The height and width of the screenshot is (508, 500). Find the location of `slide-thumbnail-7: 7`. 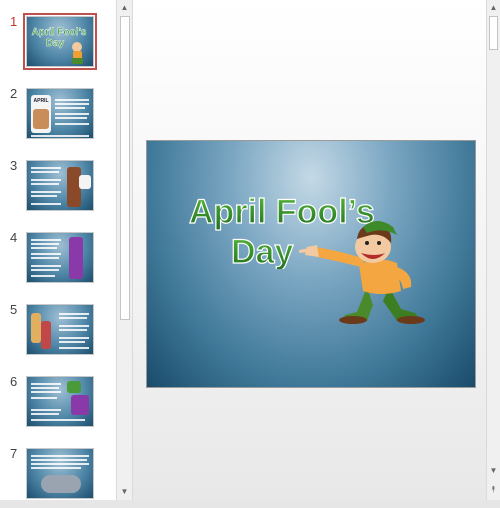

slide-thumbnail-7: 7 is located at coordinates (58, 477).